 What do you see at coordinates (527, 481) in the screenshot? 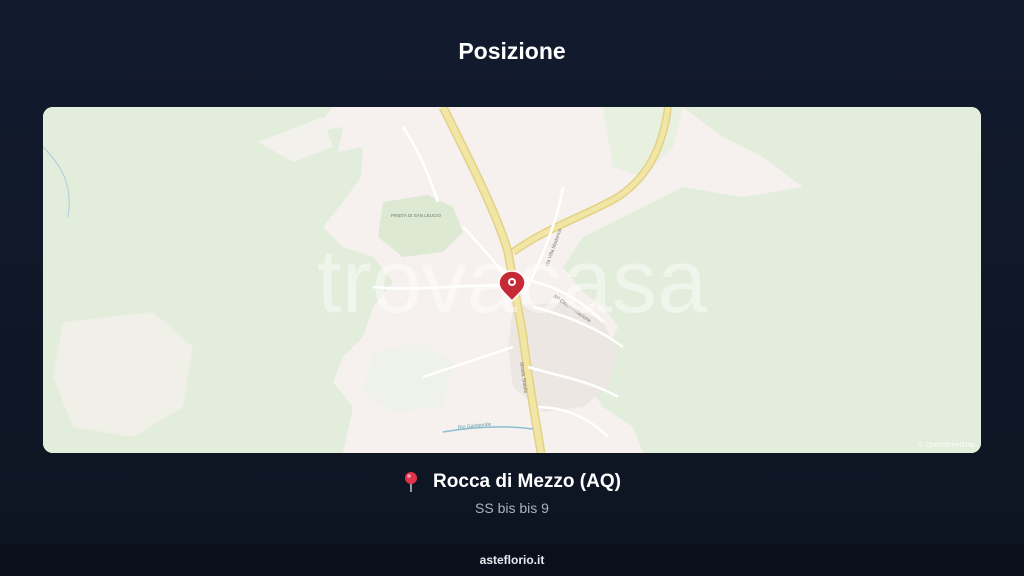
I see `location-city: Rocca di Mezzo (AQ)` at bounding box center [527, 481].